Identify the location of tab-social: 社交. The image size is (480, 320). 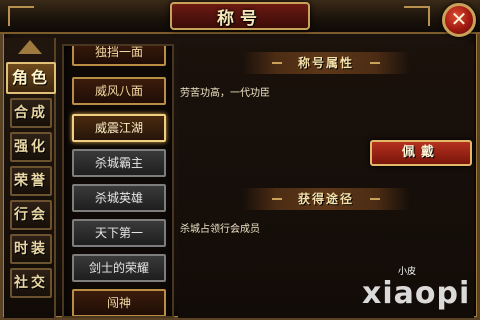
(31, 283).